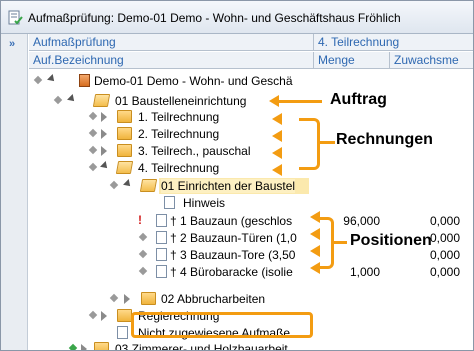 This screenshot has width=474, height=351. What do you see at coordinates (251, 203) in the screenshot?
I see `tree-row: Hinweis` at bounding box center [251, 203].